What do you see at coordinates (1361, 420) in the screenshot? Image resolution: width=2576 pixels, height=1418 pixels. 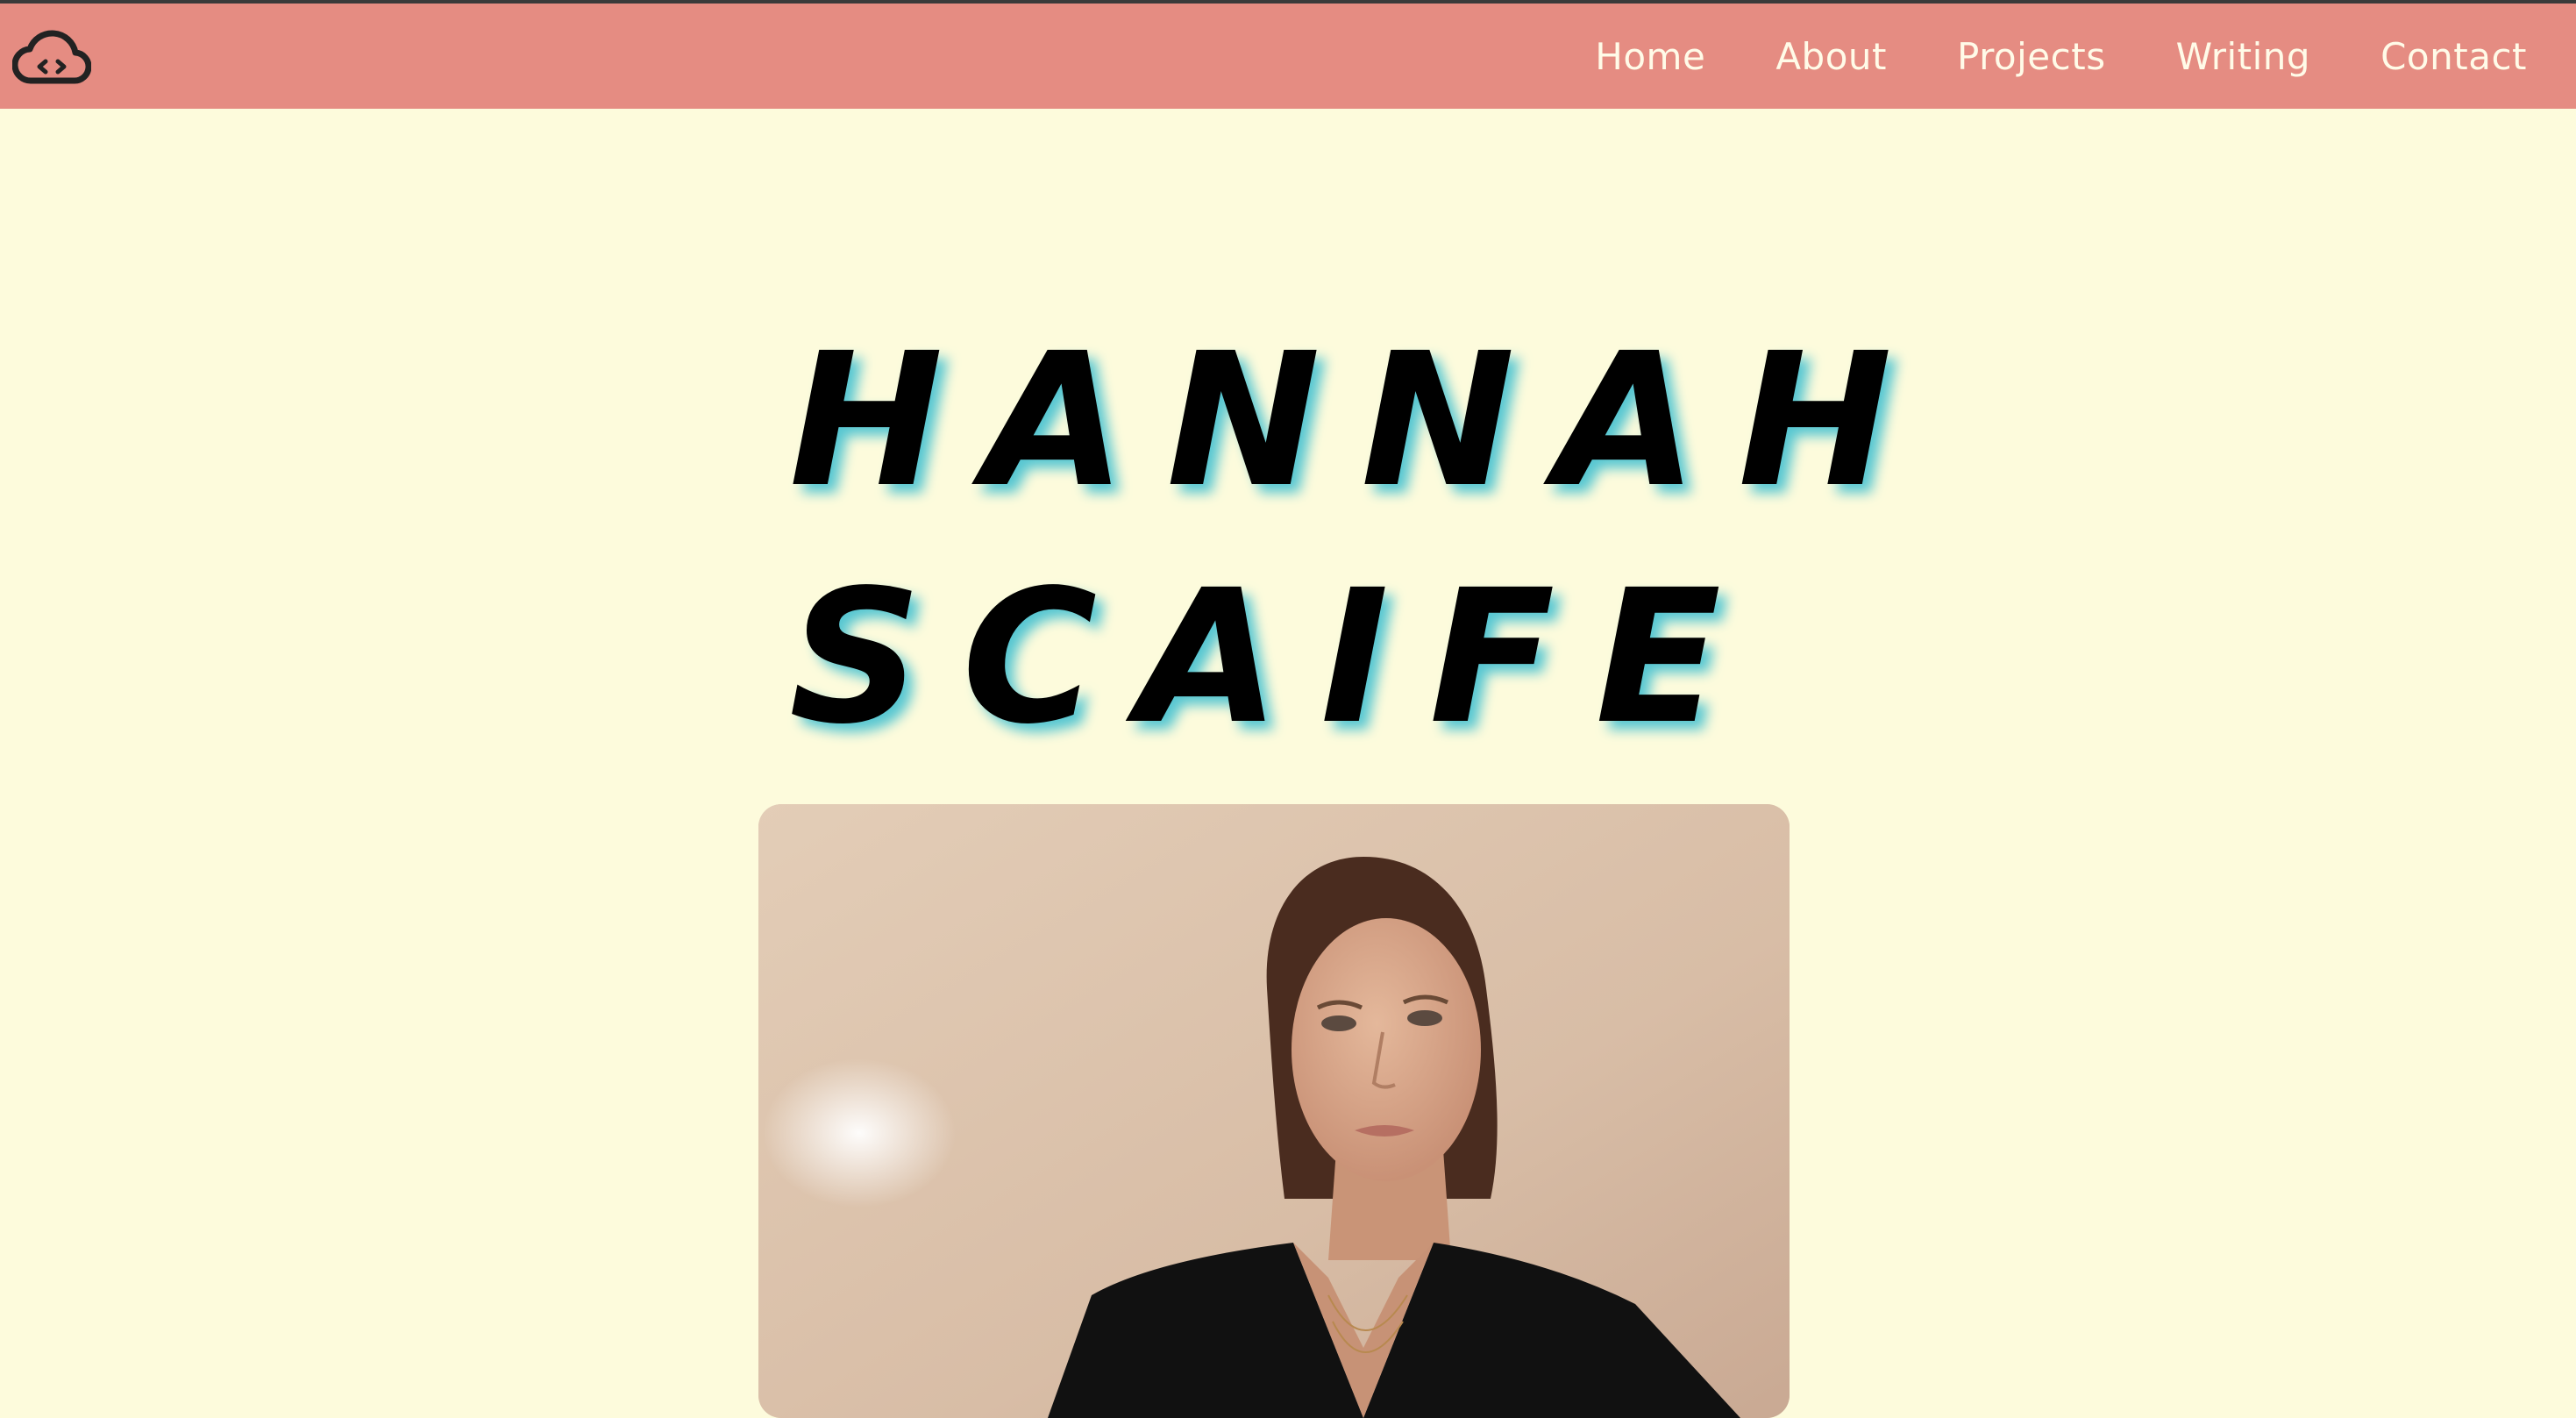 I see `hero-first-name: HANNAH` at bounding box center [1361, 420].